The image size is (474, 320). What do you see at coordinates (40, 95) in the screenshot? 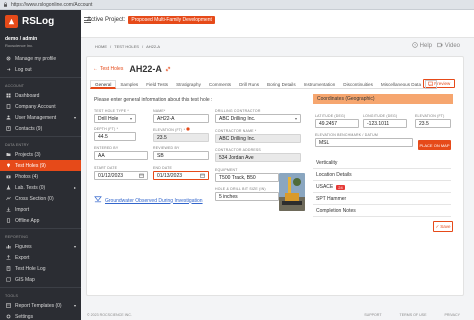
I see `sidebar-item-dashboard: Dashboard` at bounding box center [40, 95].